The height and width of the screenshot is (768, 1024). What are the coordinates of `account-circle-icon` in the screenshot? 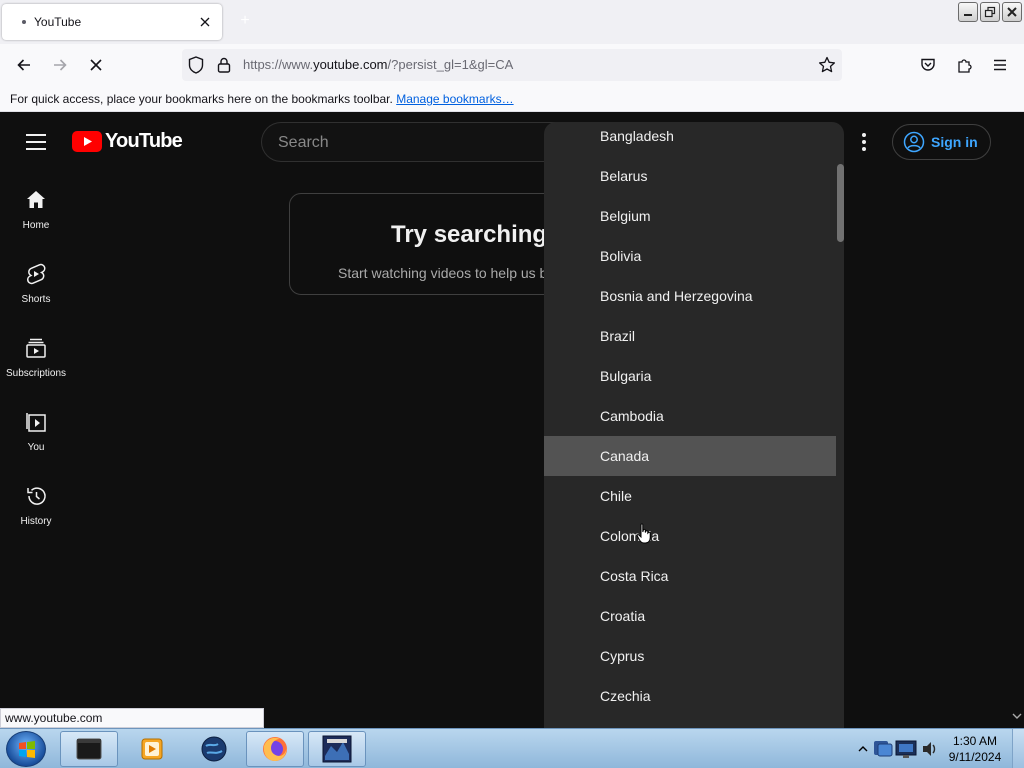 It's located at (914, 142).